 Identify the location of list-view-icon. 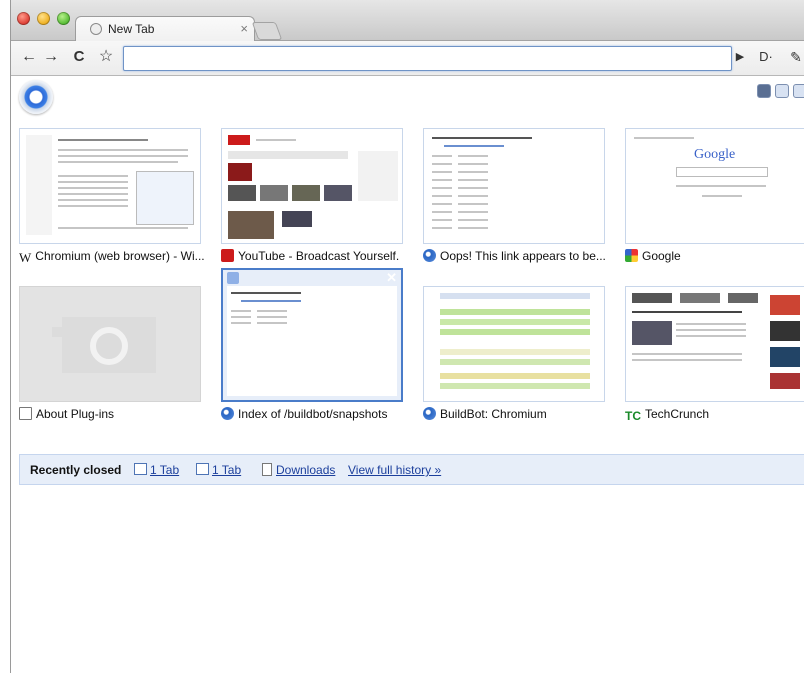
(782, 91).